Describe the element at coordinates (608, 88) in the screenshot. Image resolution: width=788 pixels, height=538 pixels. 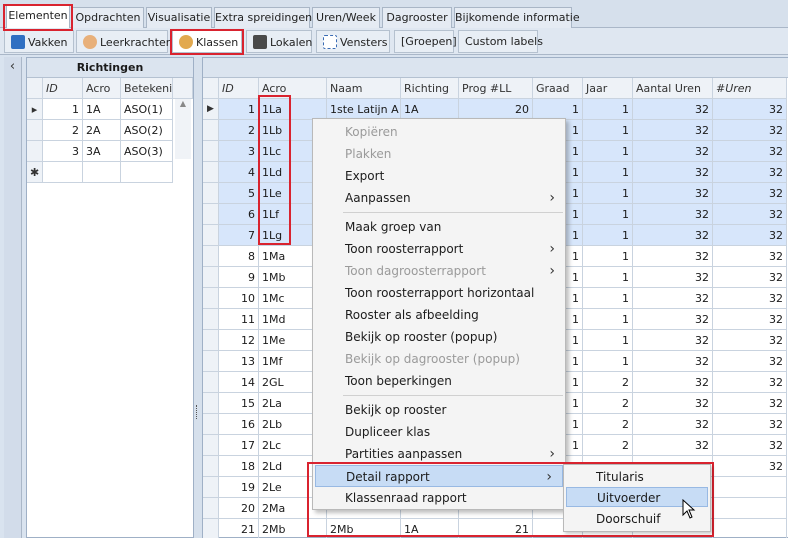
I see `column-header-jaar: Jaar` at that location.